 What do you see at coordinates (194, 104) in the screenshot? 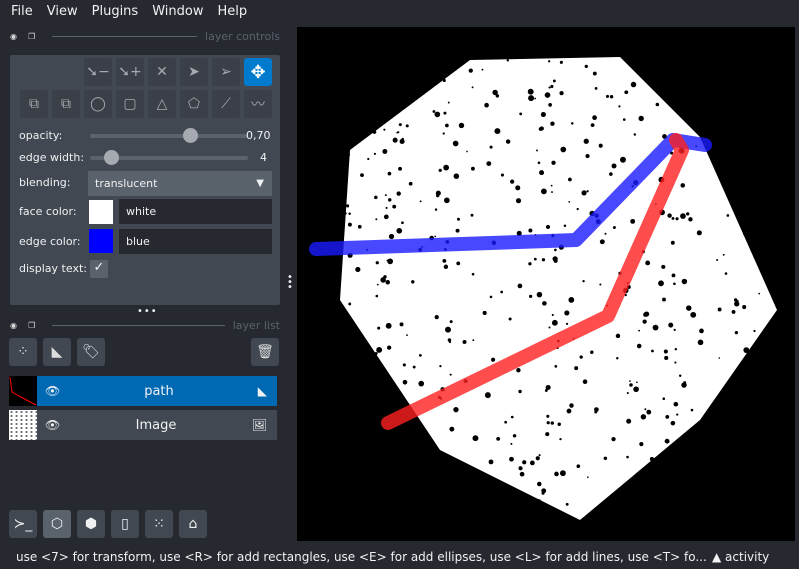
I see `lasso-button: ⬠` at bounding box center [194, 104].